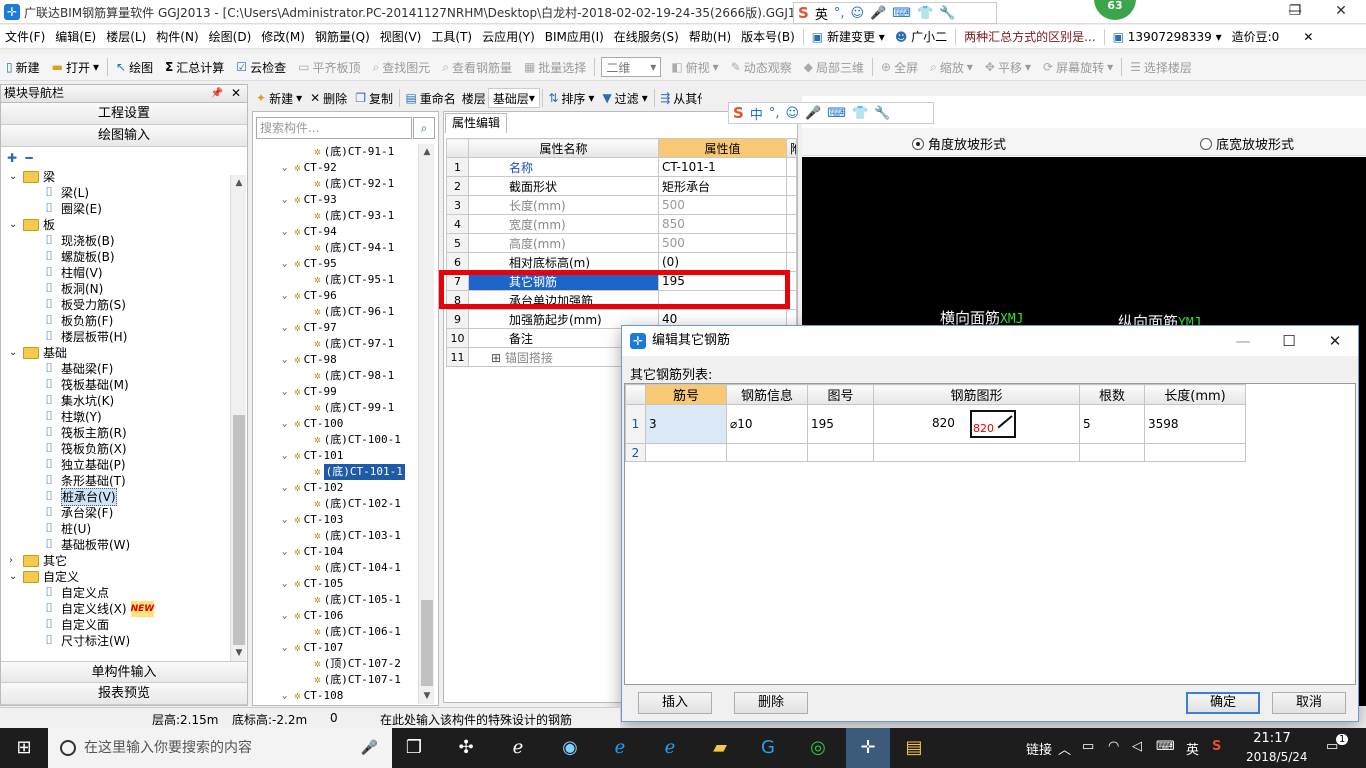 This screenshot has height=768, width=1366. What do you see at coordinates (498, 358) in the screenshot?
I see `expand-icon: ⊞` at bounding box center [498, 358].